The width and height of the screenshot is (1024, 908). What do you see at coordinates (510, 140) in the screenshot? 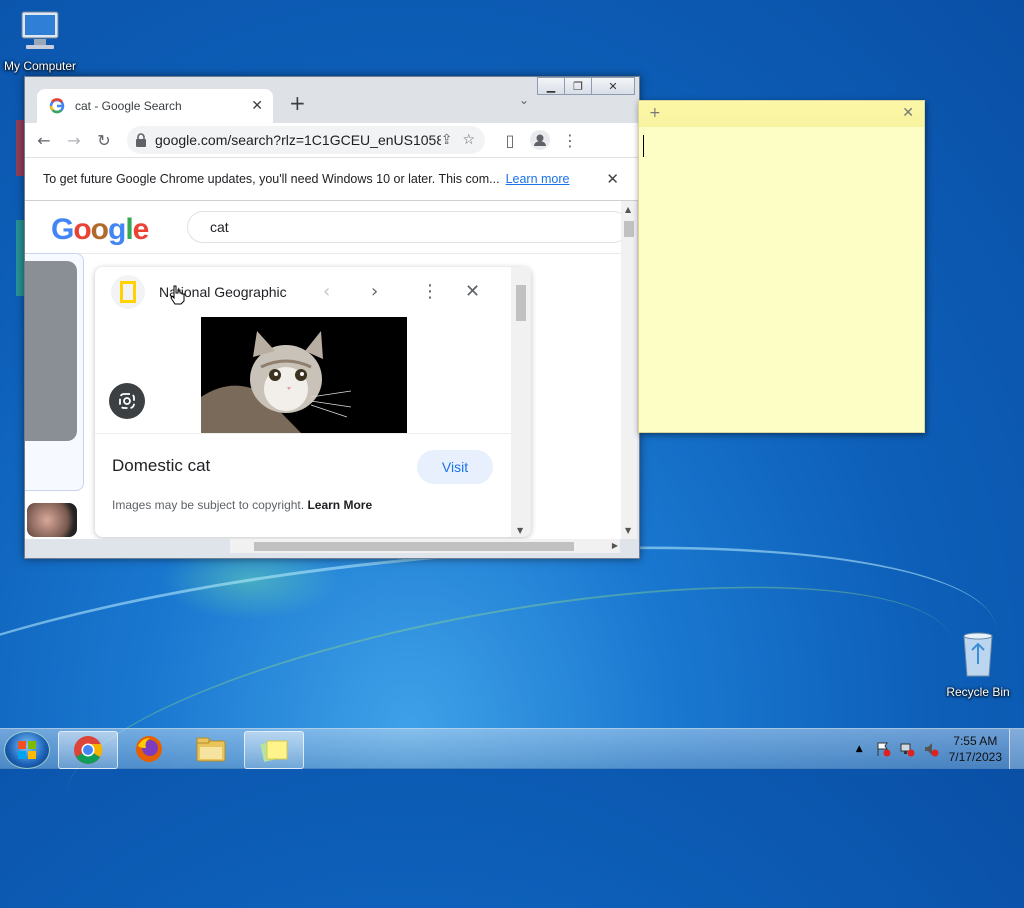
I see `side-panel-icon: ▯` at bounding box center [510, 140].